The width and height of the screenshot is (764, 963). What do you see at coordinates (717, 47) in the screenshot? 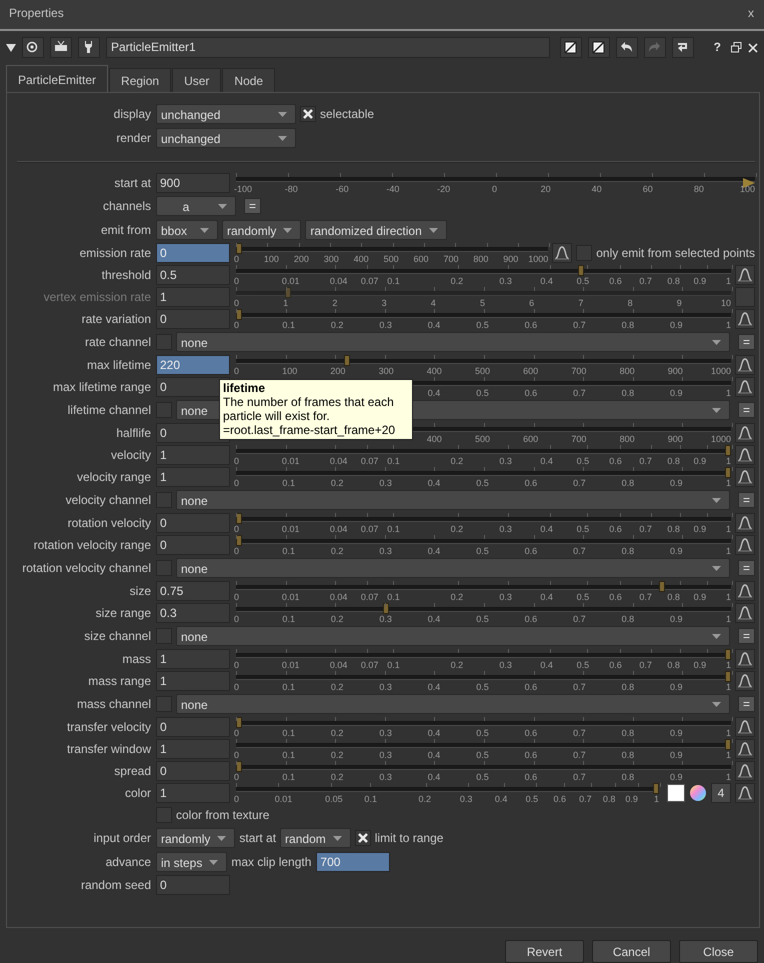
I see `help-button: ?` at bounding box center [717, 47].